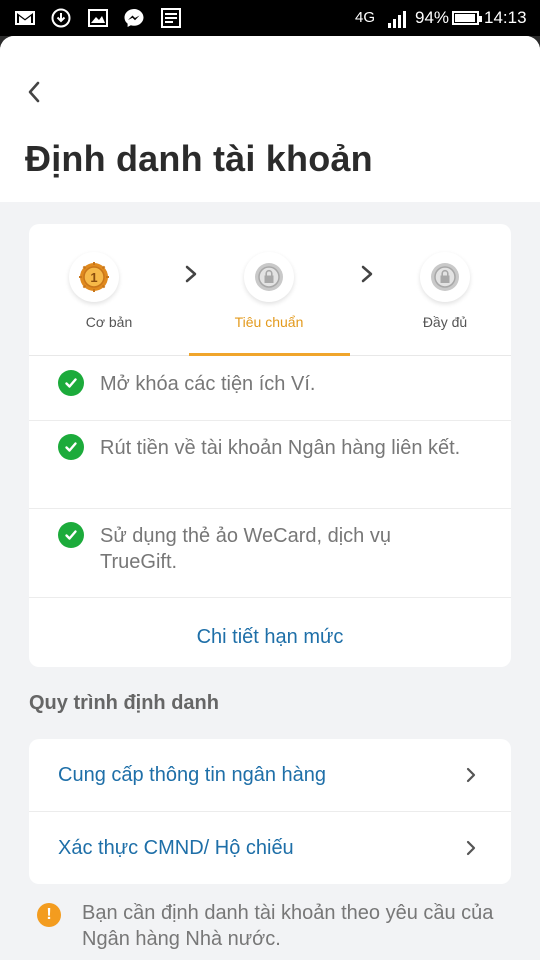  Describe the element at coordinates (61, 18) in the screenshot. I see `download-icon` at that location.